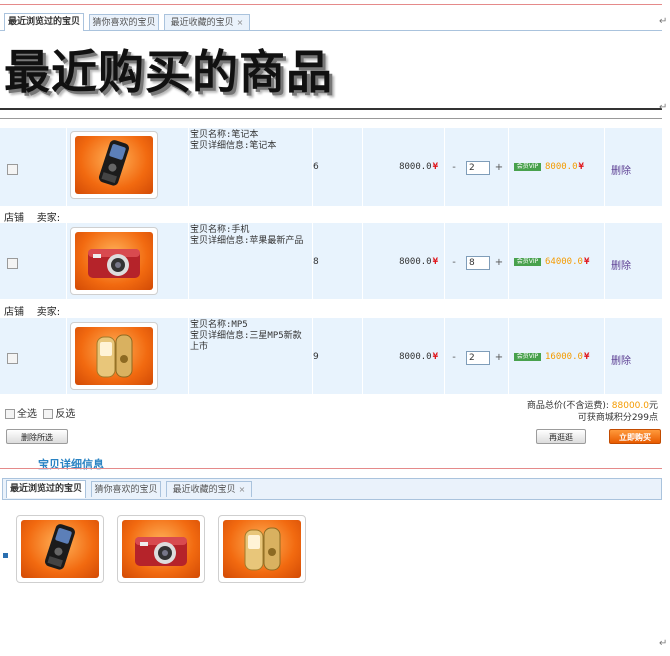 The width and height of the screenshot is (670, 656). What do you see at coordinates (161, 551) in the screenshot?
I see `camera-icon` at bounding box center [161, 551].